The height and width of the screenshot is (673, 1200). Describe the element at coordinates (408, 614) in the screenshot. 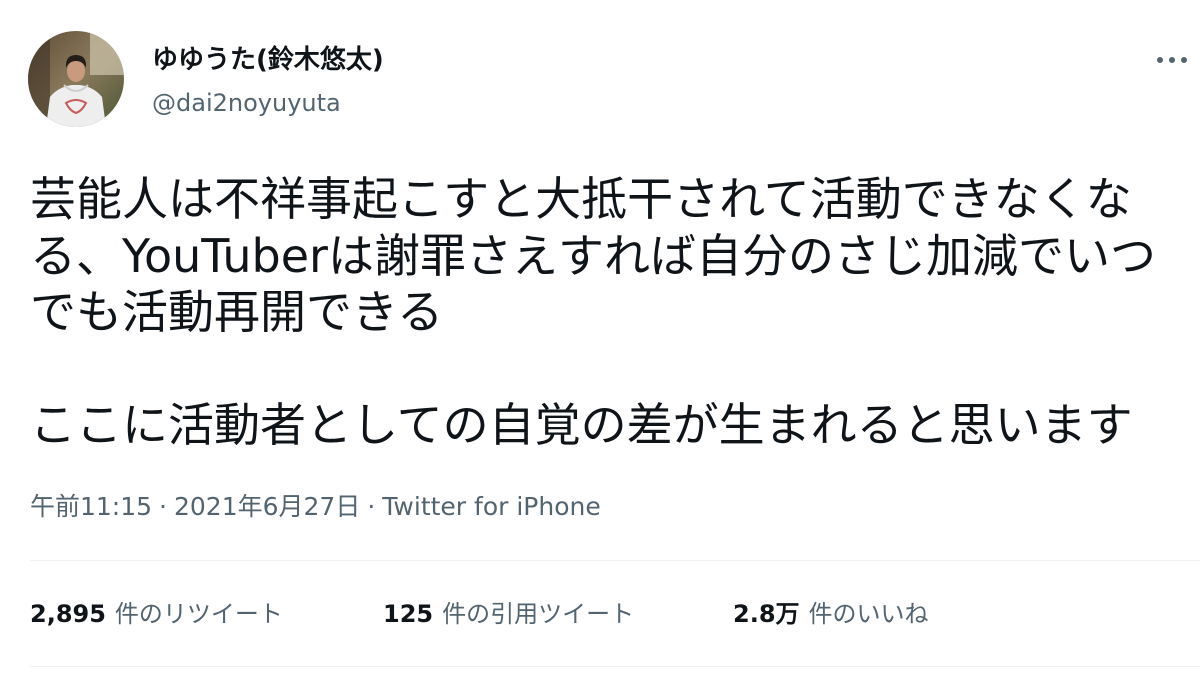

I see `quote-count: 125` at that location.